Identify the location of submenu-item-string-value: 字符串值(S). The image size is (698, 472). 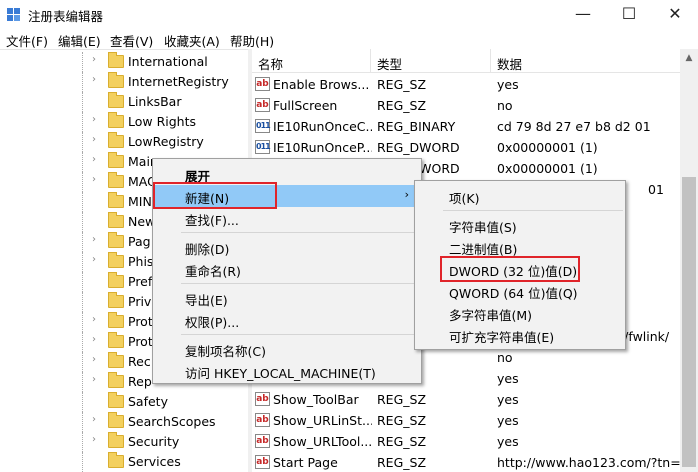
(520, 225).